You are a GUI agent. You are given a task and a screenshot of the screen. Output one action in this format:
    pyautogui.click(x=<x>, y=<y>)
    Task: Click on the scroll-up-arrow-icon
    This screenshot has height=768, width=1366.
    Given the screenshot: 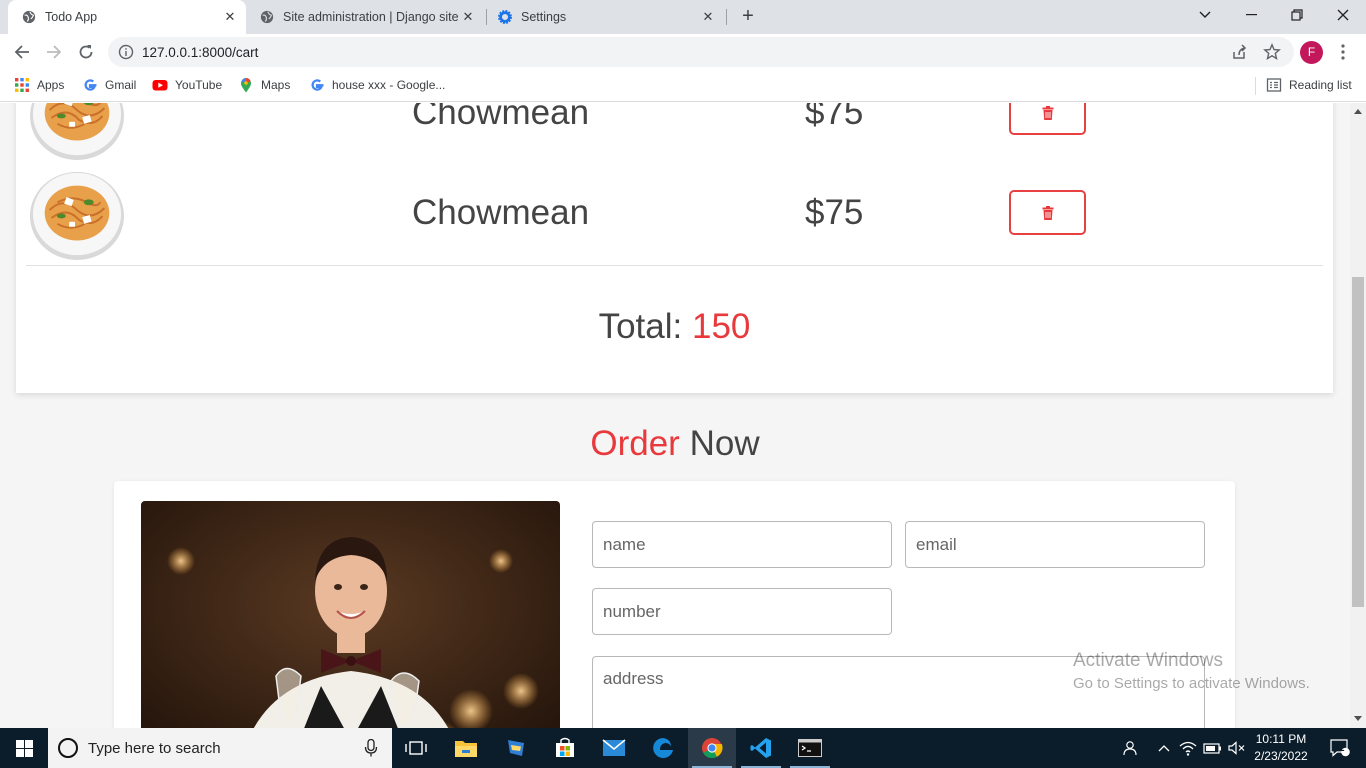 What is the action you would take?
    pyautogui.click(x=1358, y=112)
    